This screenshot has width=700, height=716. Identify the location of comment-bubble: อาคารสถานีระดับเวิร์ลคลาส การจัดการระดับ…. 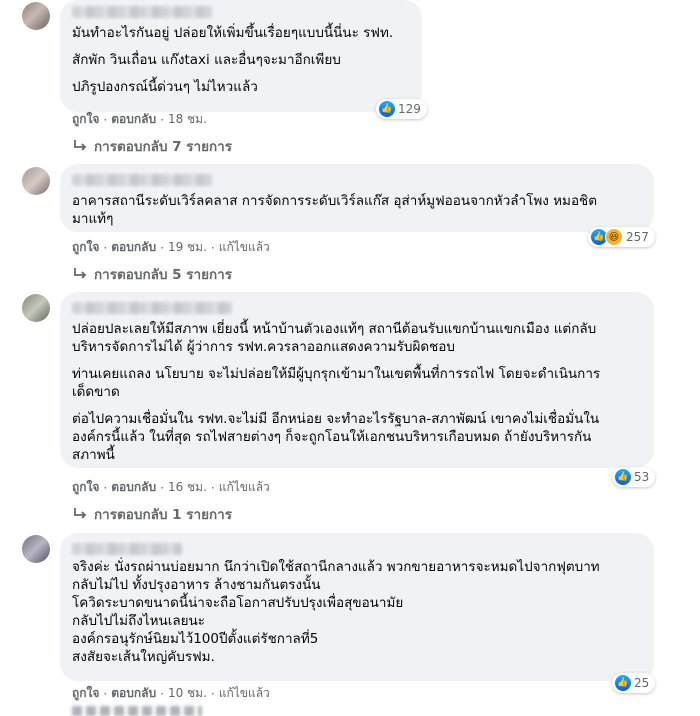
(357, 198).